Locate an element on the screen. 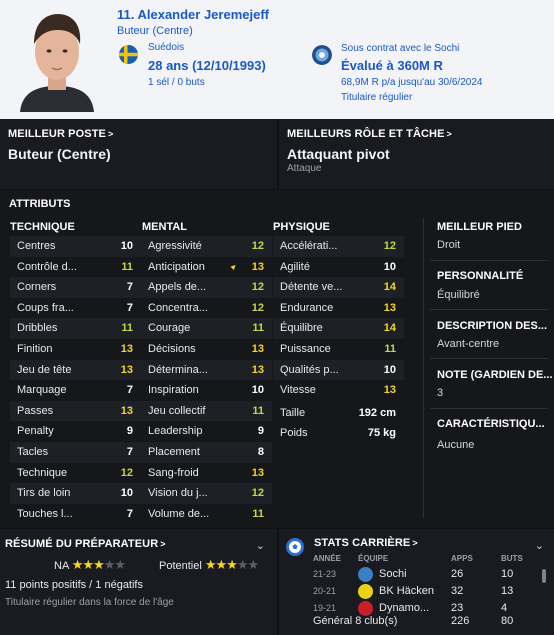 This screenshot has height=635, width=554. attribute-row: Corners 7 is located at coordinates (75, 287).